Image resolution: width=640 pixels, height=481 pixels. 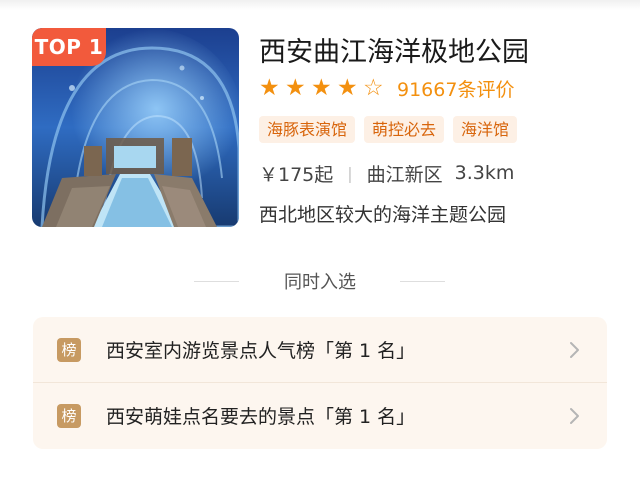 What do you see at coordinates (455, 88) in the screenshot?
I see `review-count: 91667条评价` at bounding box center [455, 88].